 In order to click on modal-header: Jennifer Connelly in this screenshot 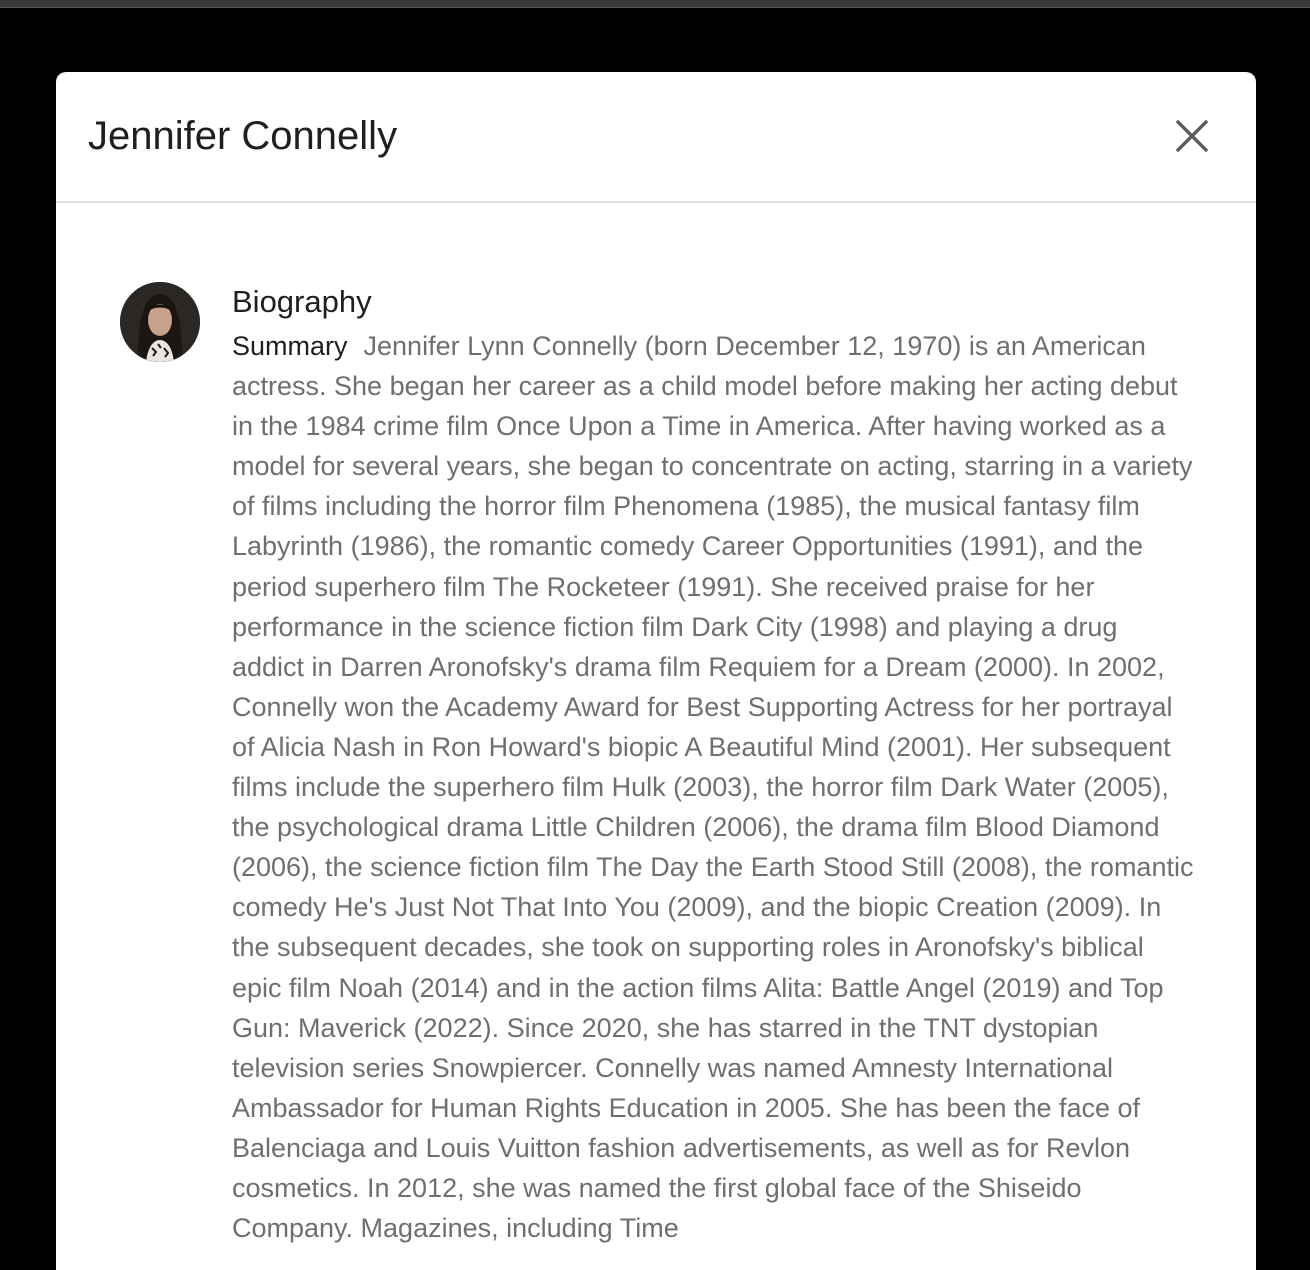, I will do `click(656, 137)`.